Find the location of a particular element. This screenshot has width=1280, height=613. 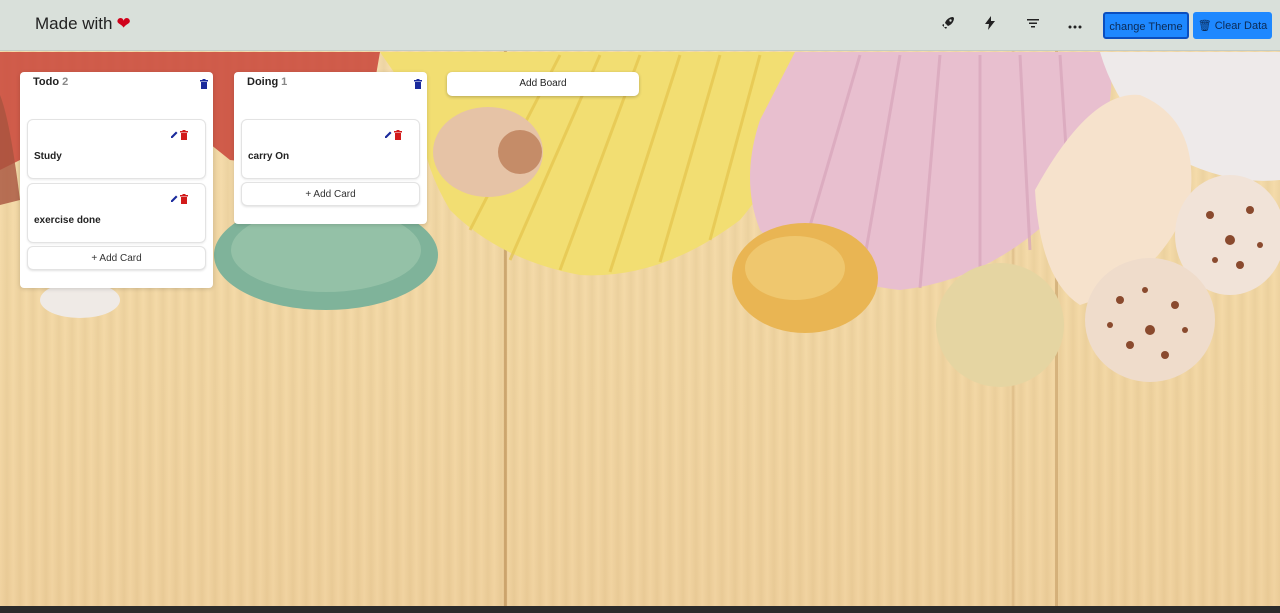

board-title: Todo 2 is located at coordinates (50, 82).